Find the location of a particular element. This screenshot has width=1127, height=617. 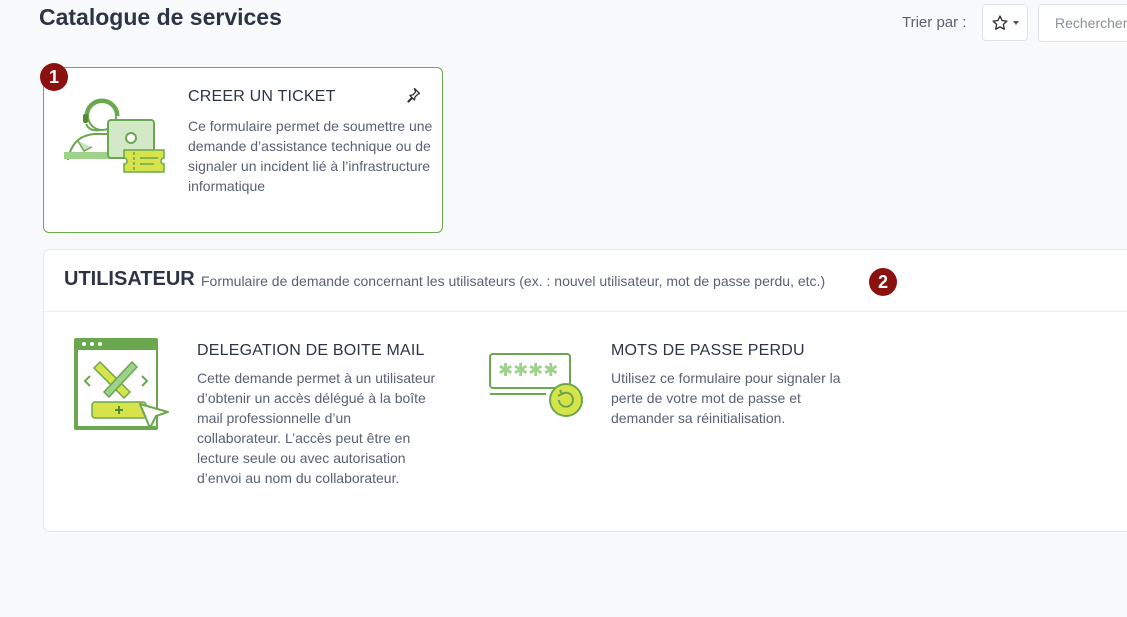

chevron-down-icon is located at coordinates (1016, 22).